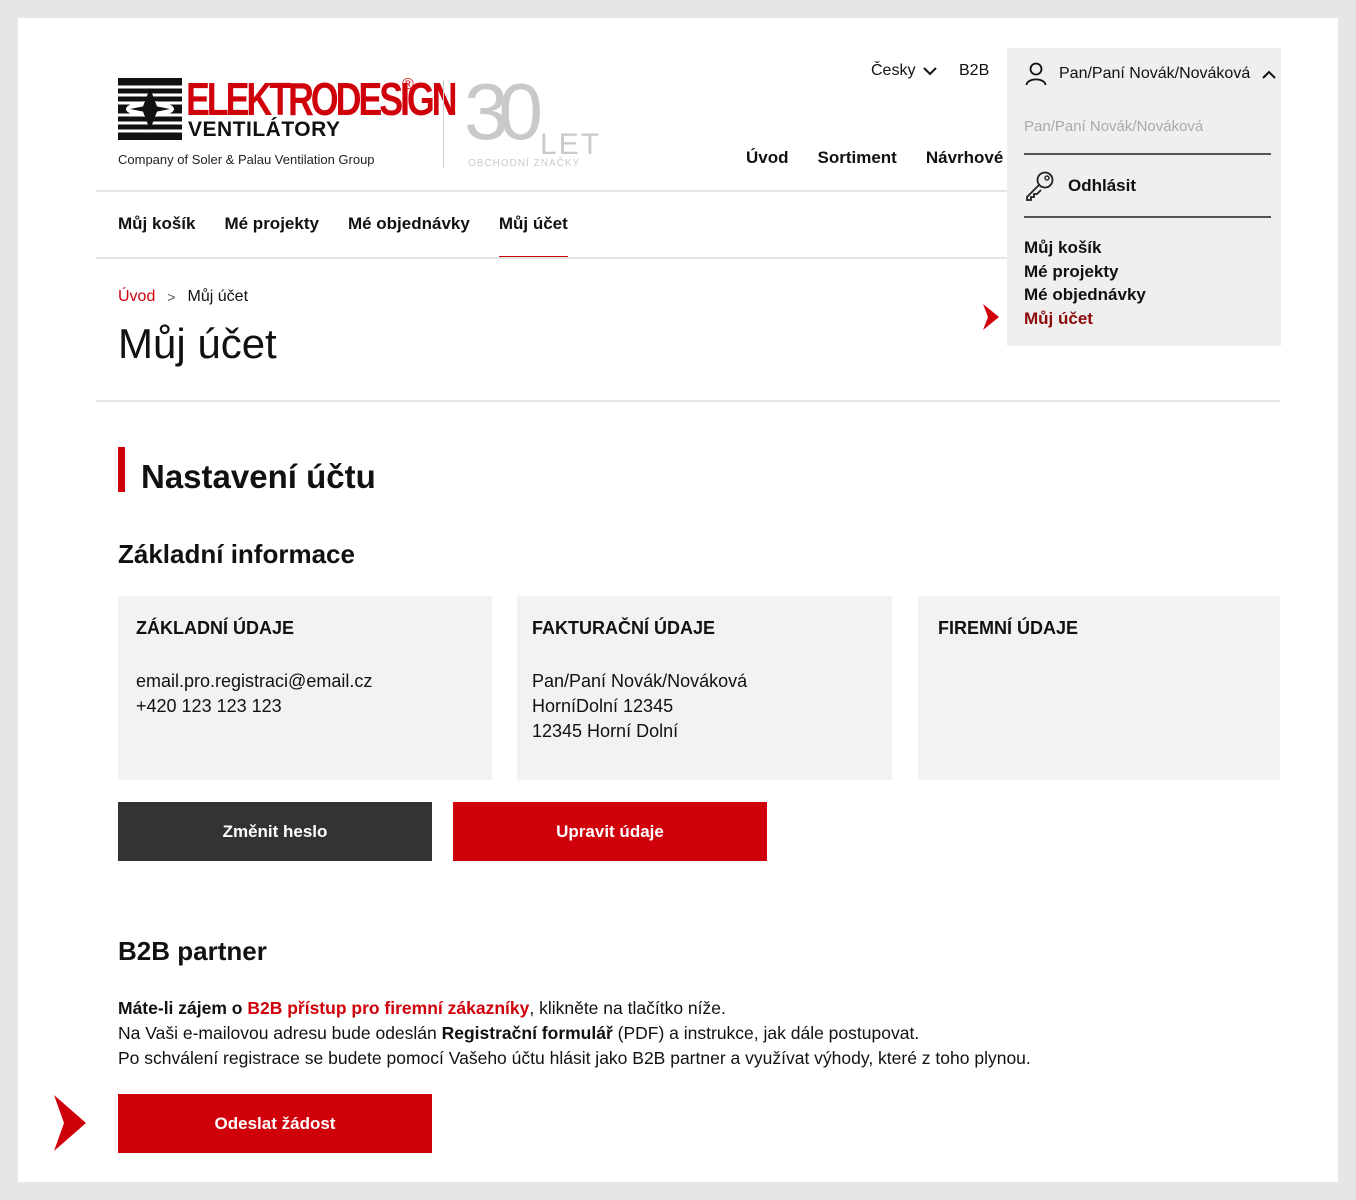  I want to click on logout-label: Odhlásit, so click(1102, 185).